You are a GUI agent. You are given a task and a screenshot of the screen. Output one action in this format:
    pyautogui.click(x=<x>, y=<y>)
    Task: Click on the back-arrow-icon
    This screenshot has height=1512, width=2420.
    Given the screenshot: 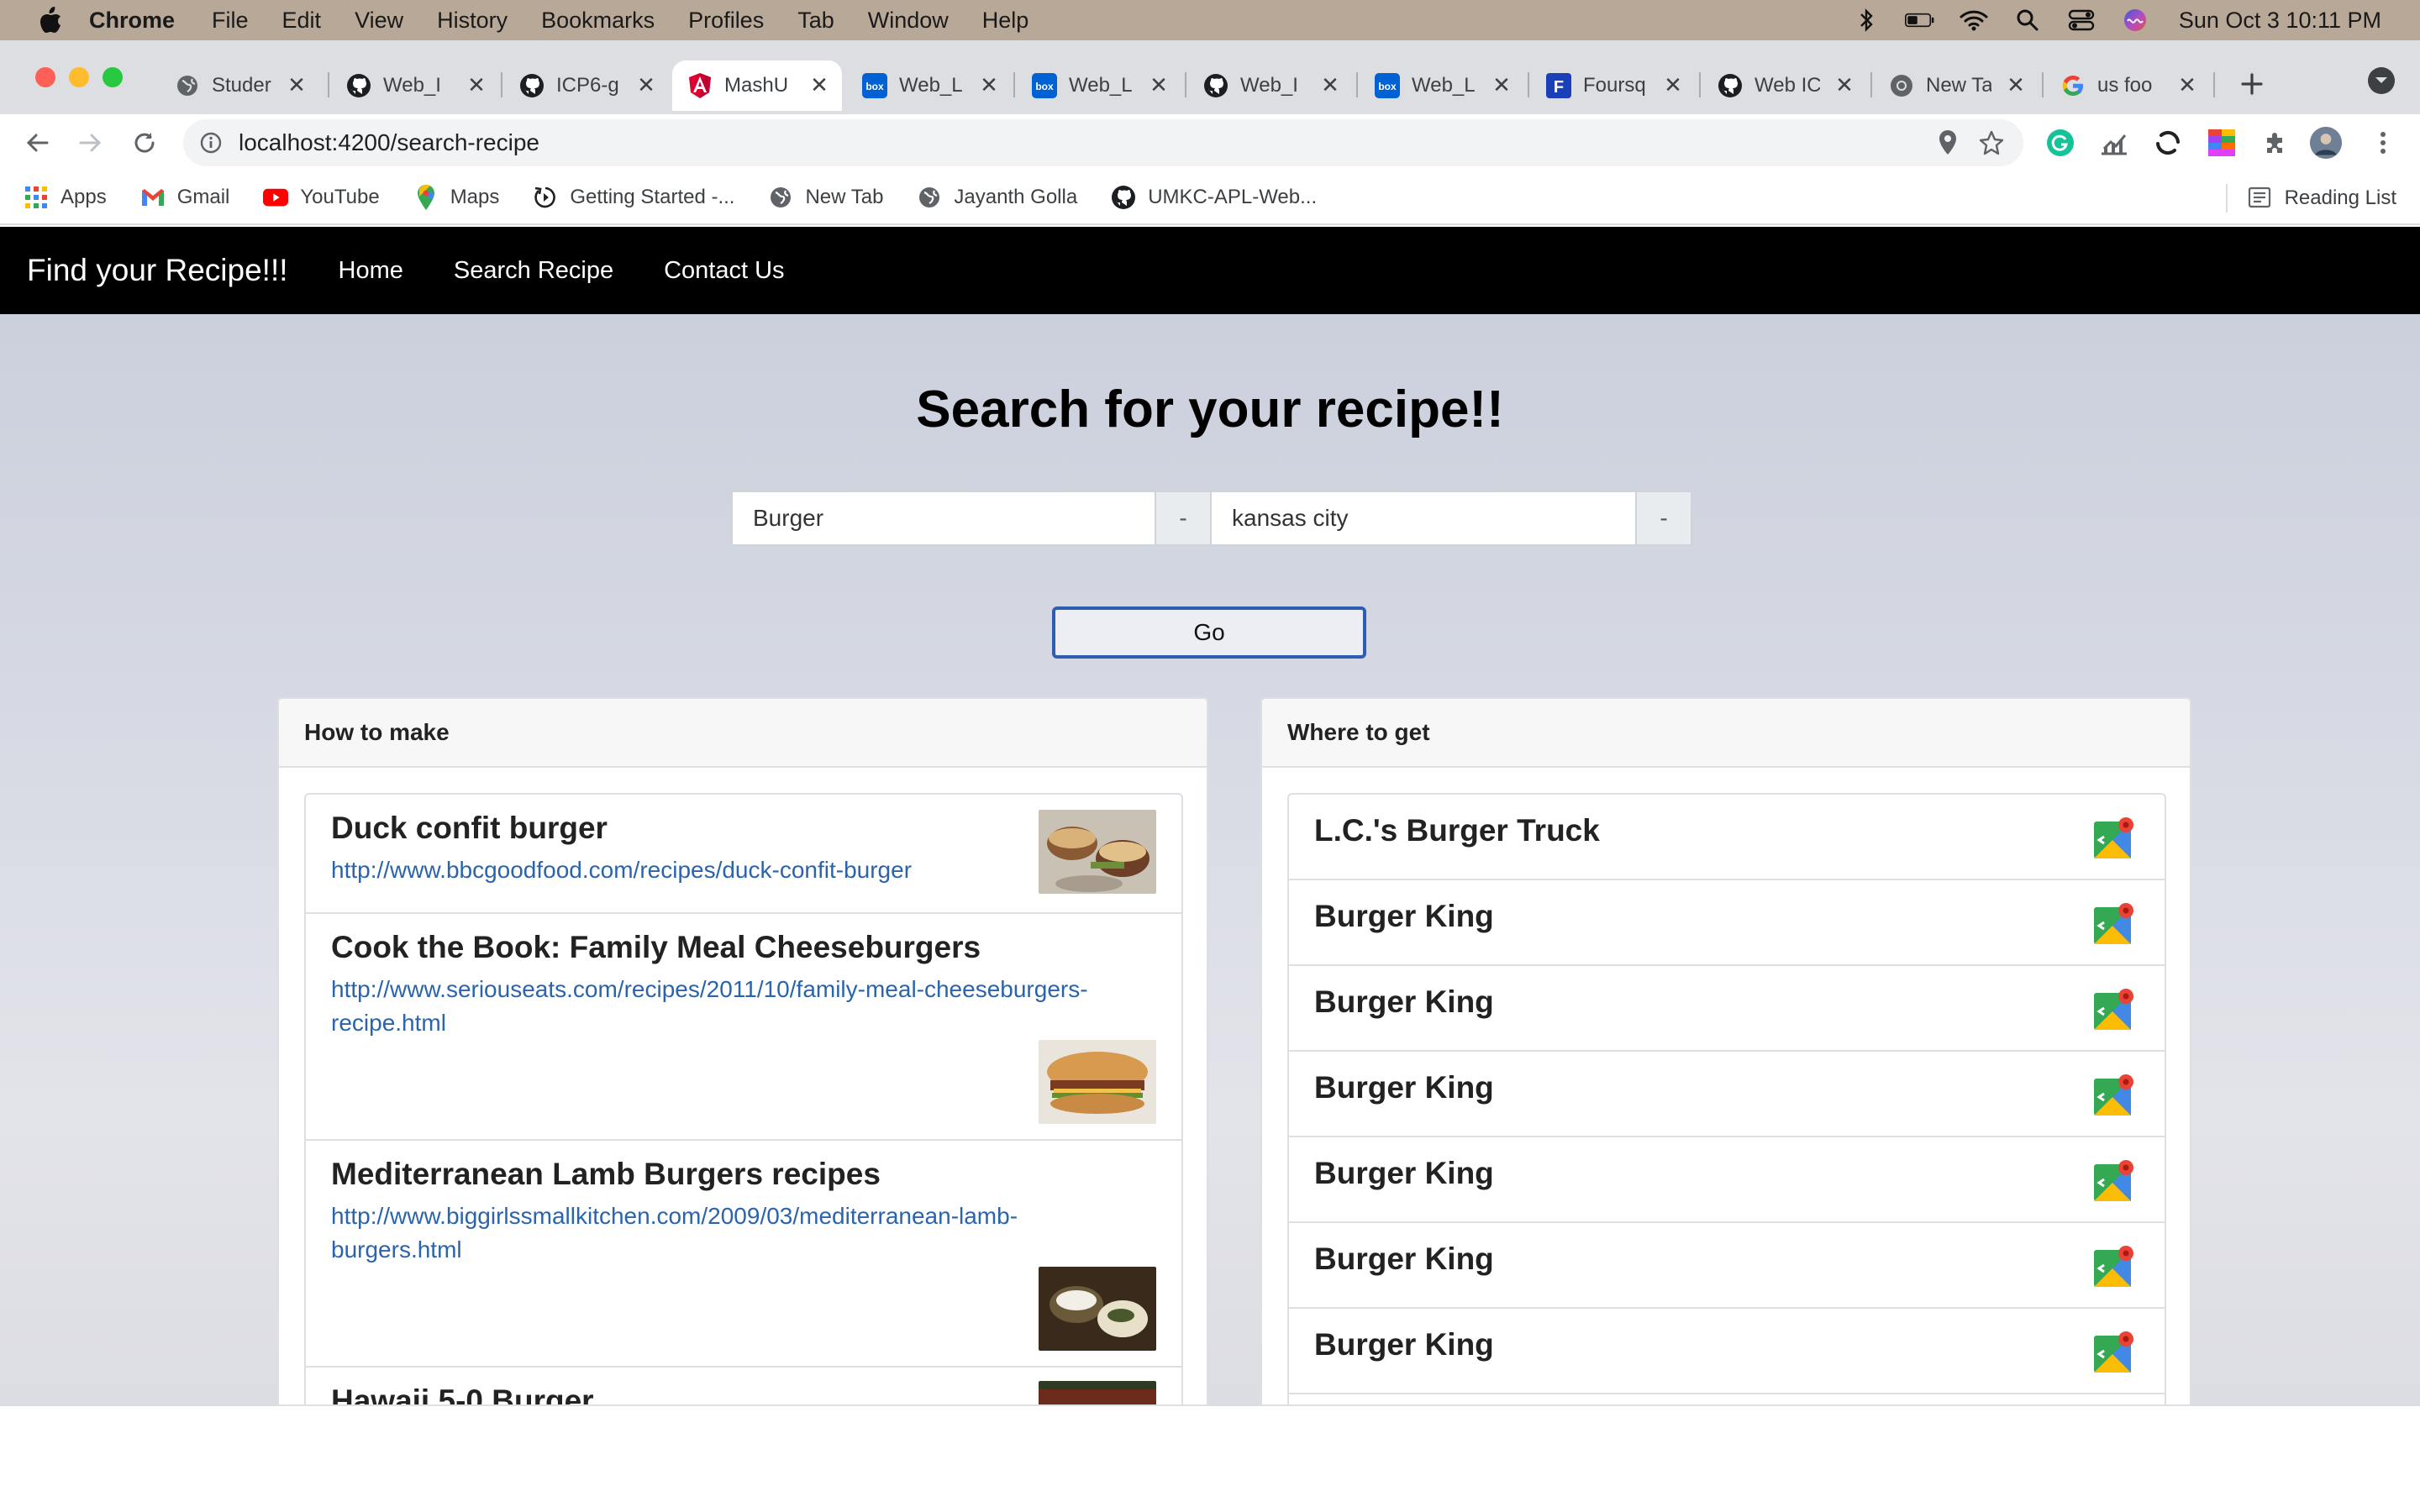 What is the action you would take?
    pyautogui.click(x=37, y=143)
    